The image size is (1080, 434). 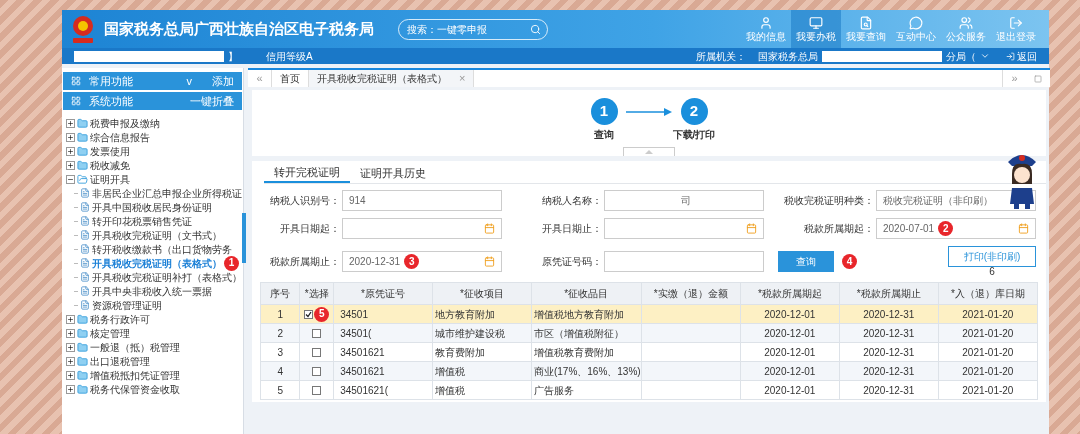 I want to click on field-label: 税收完税证明种类：, so click(x=829, y=201).